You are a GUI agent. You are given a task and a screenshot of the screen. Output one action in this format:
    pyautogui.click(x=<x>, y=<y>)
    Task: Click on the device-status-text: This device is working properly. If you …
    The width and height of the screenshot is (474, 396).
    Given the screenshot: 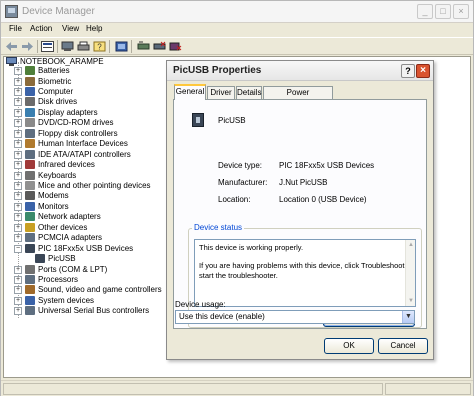 What is the action you would take?
    pyautogui.click(x=305, y=273)
    